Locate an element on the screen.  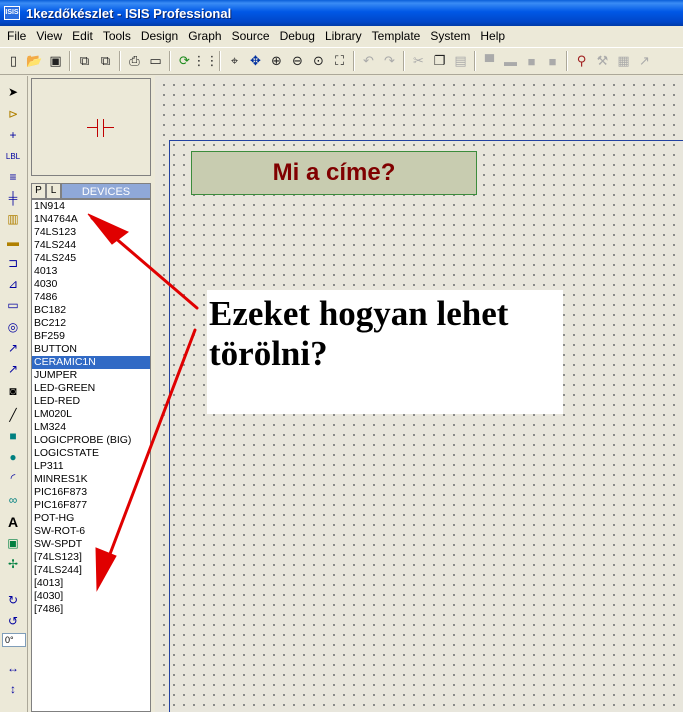
menu-edit: Edit is located at coordinates (82, 36).